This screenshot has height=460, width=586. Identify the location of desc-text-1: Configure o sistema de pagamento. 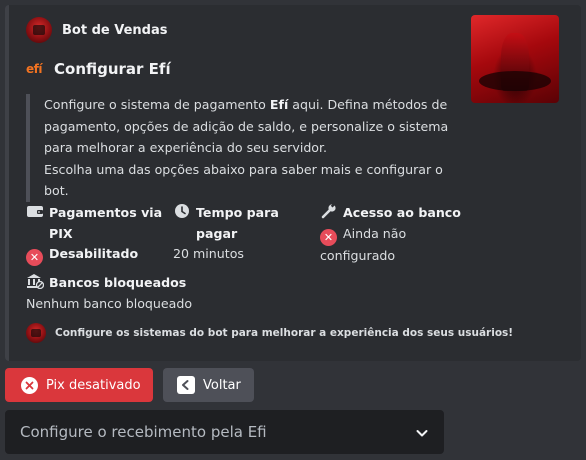
(157, 104).